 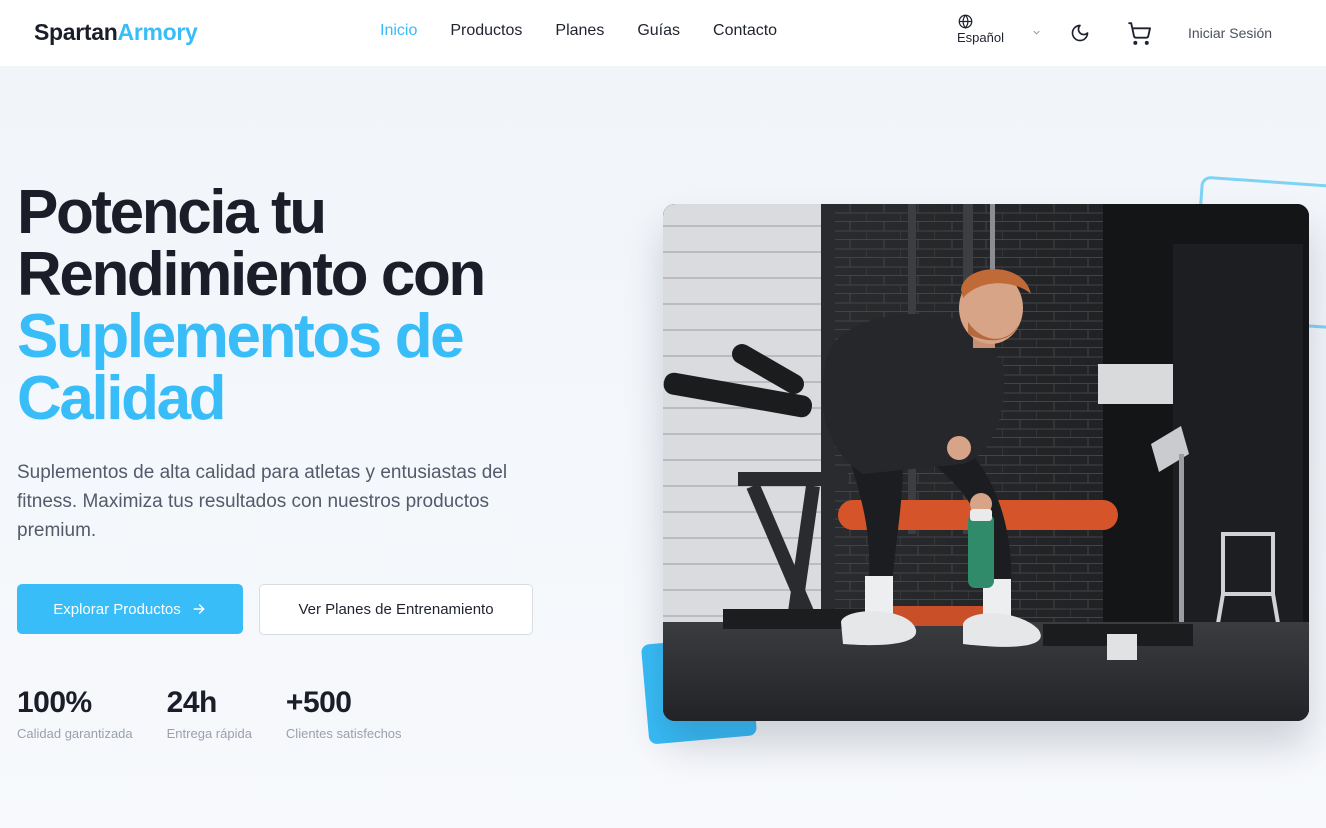 What do you see at coordinates (658, 31) in the screenshot?
I see `nav-item-guias: Guías` at bounding box center [658, 31].